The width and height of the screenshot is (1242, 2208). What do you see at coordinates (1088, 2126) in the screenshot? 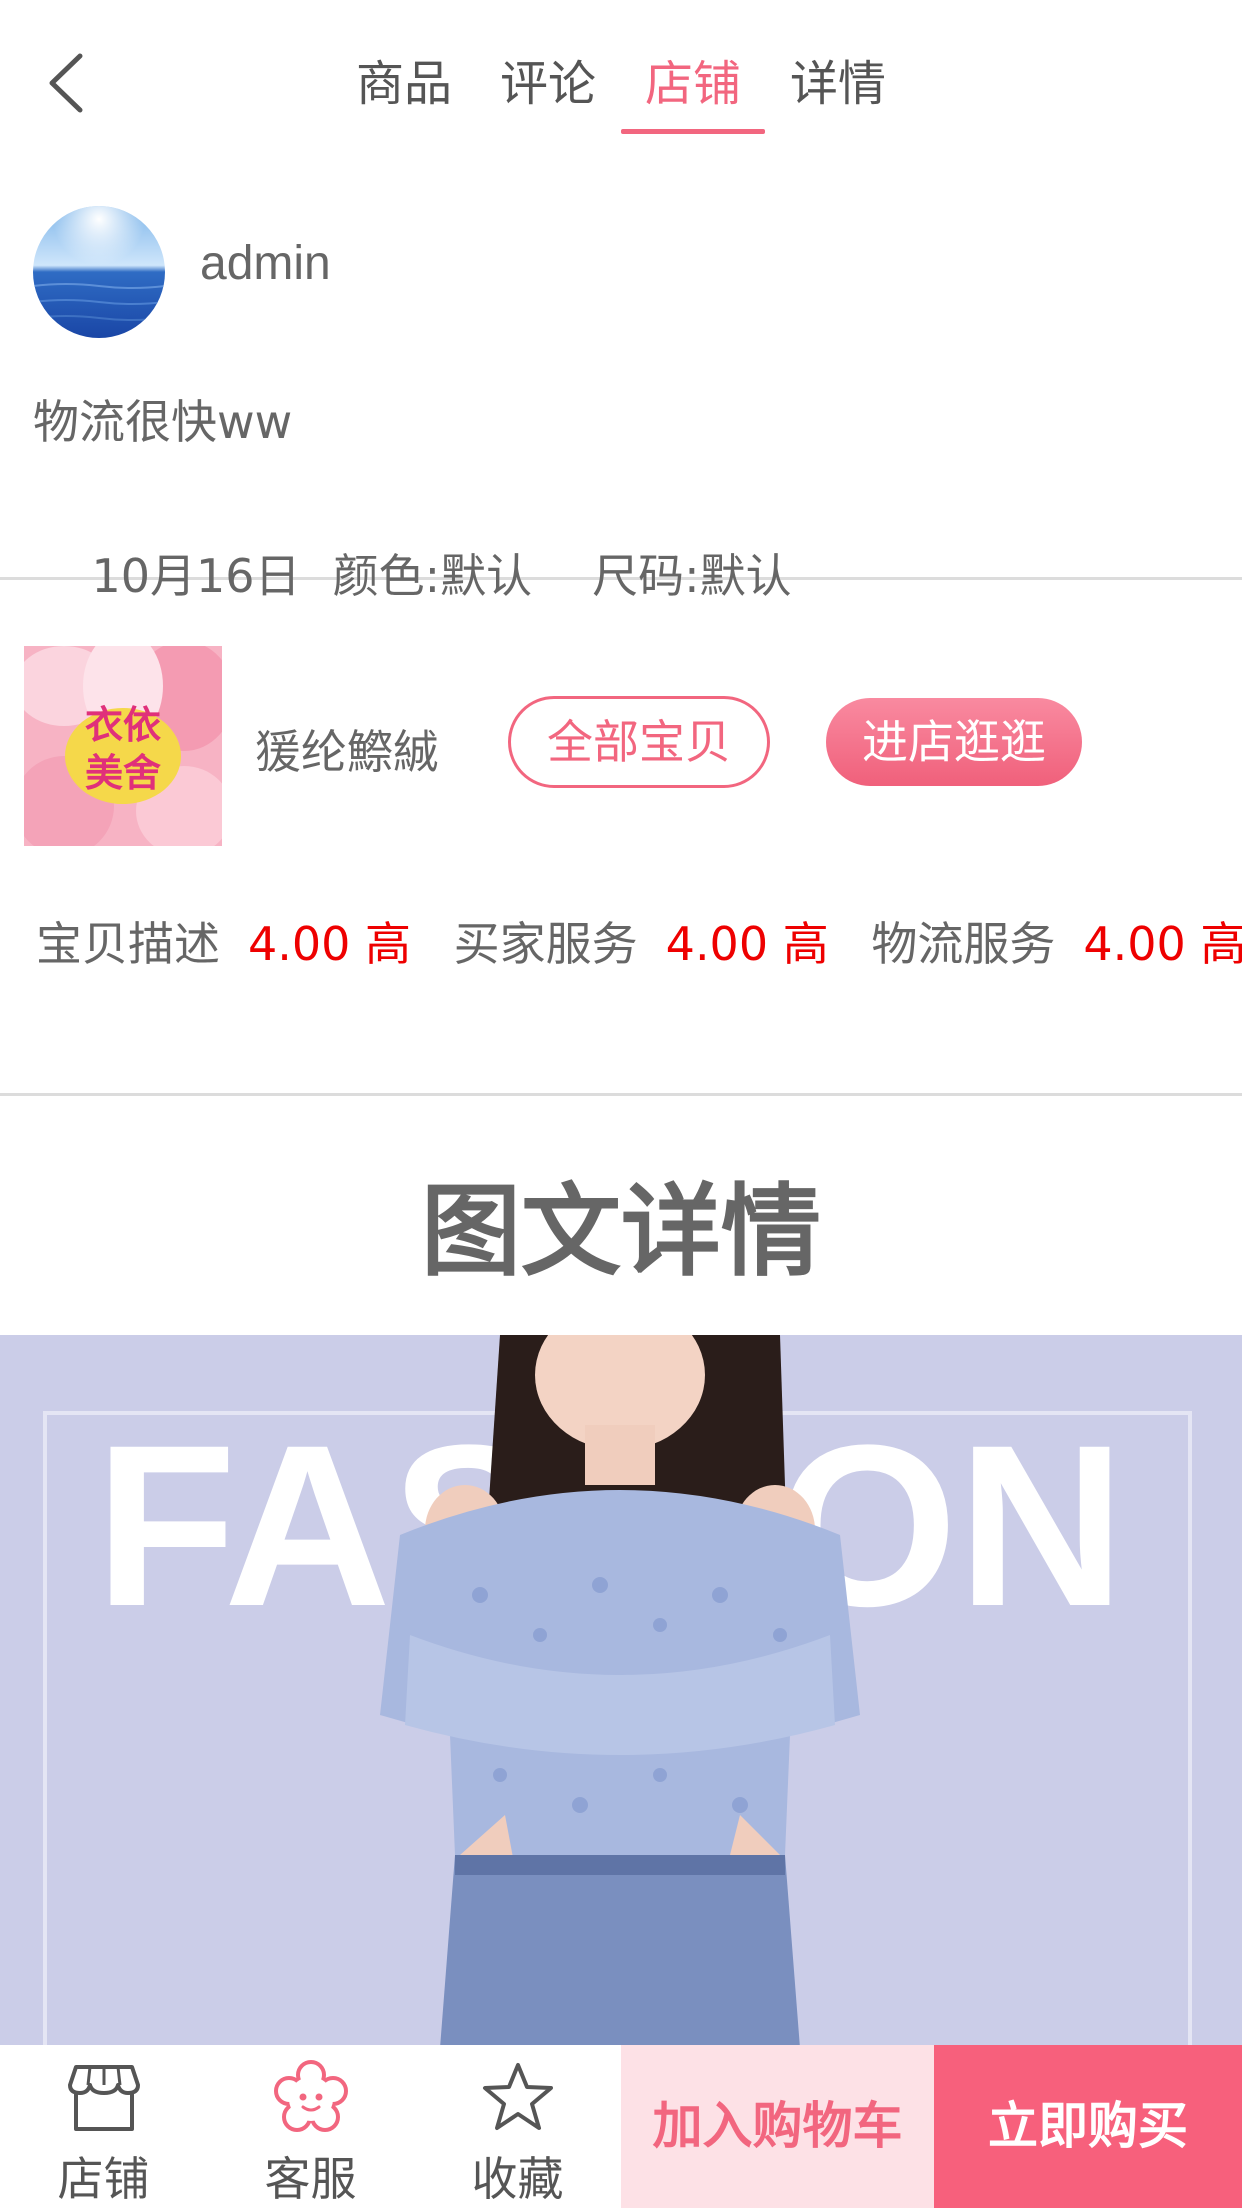
I see `buy-now-button: 立即购买` at bounding box center [1088, 2126].